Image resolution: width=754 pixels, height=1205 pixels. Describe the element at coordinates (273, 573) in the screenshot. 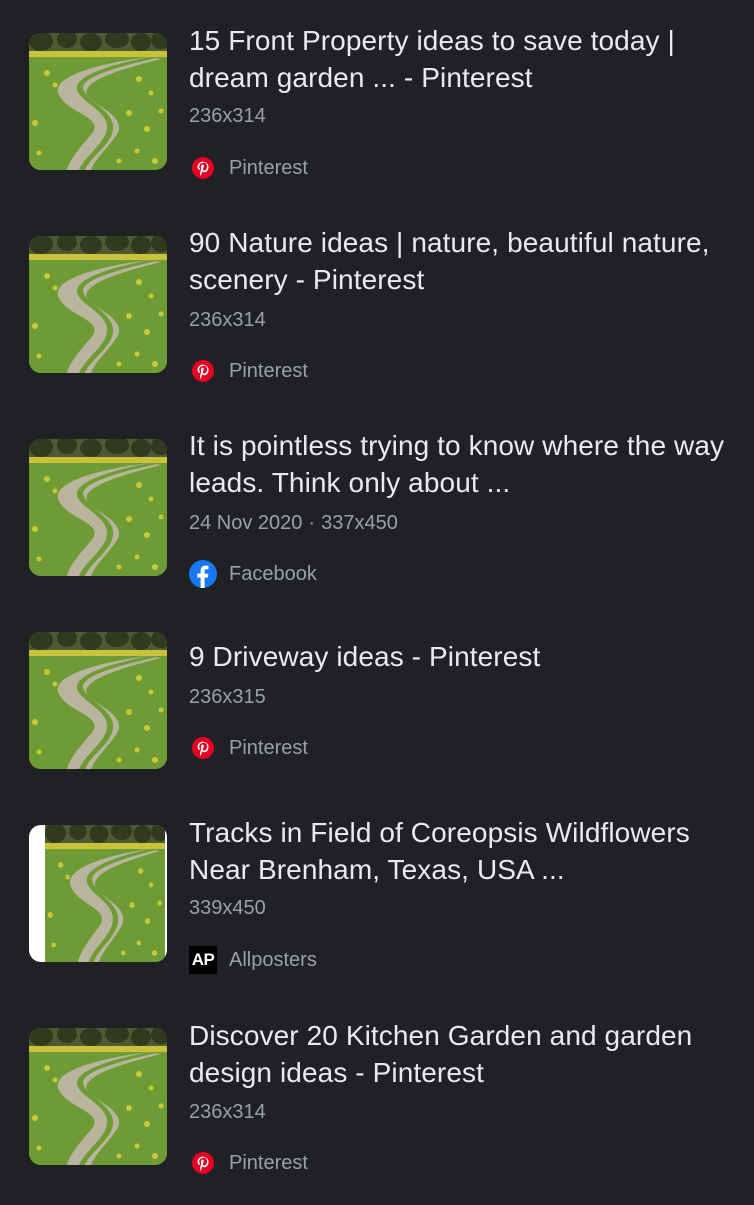

I see `source-name: Facebook` at that location.